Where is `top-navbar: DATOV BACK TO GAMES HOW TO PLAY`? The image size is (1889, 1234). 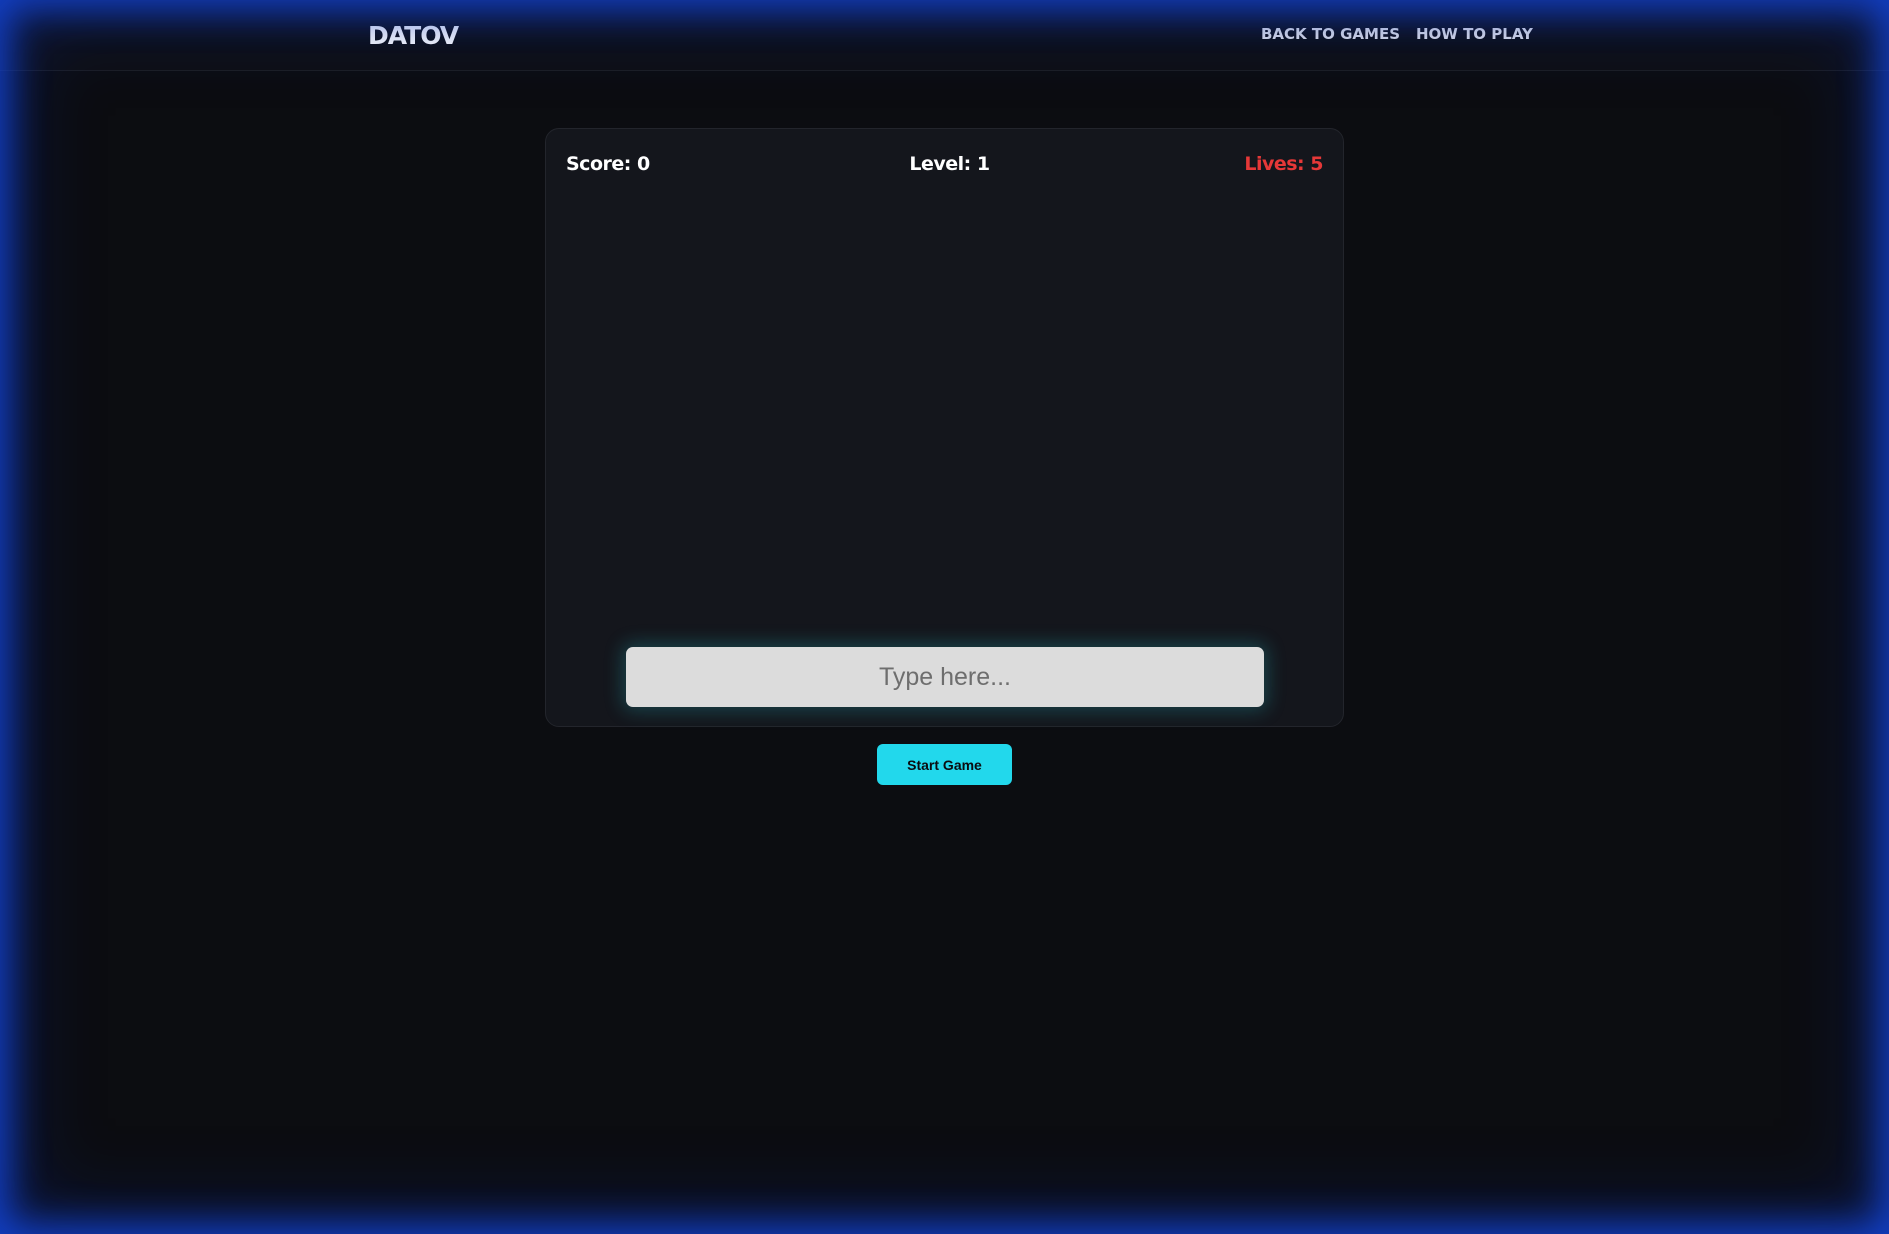
top-navbar: DATOV BACK TO GAMES HOW TO PLAY is located at coordinates (944, 35).